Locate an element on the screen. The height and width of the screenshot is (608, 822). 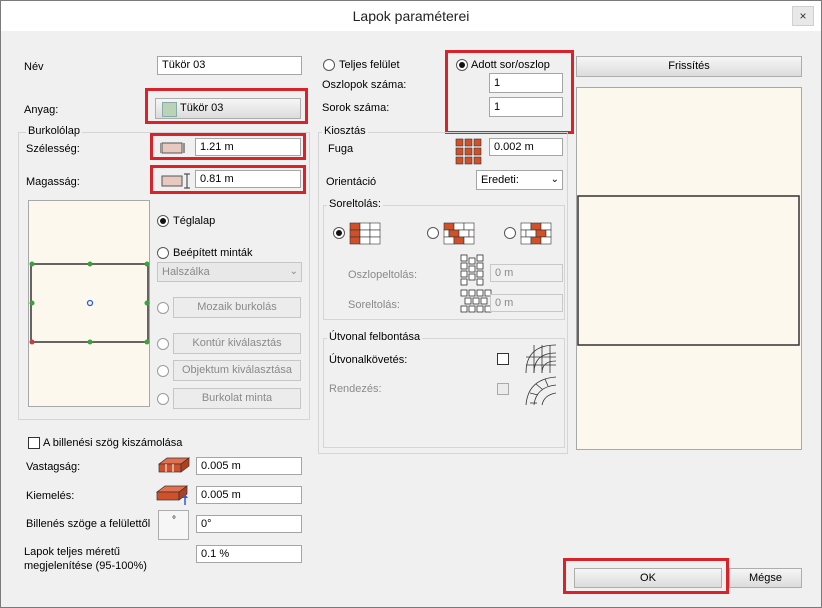
tilt-angle-label: Billenés szöge a felülettől is located at coordinates (88, 524).